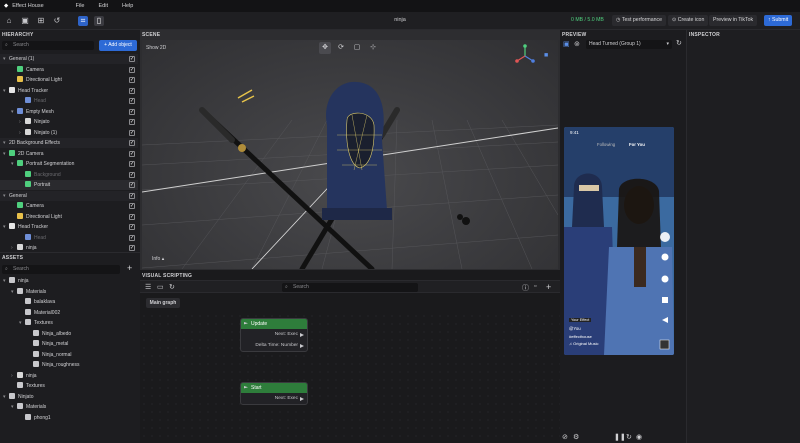 This screenshot has width=800, height=443. What do you see at coordinates (548, 287) in the screenshot?
I see `add-node-icon: +` at bounding box center [548, 287].